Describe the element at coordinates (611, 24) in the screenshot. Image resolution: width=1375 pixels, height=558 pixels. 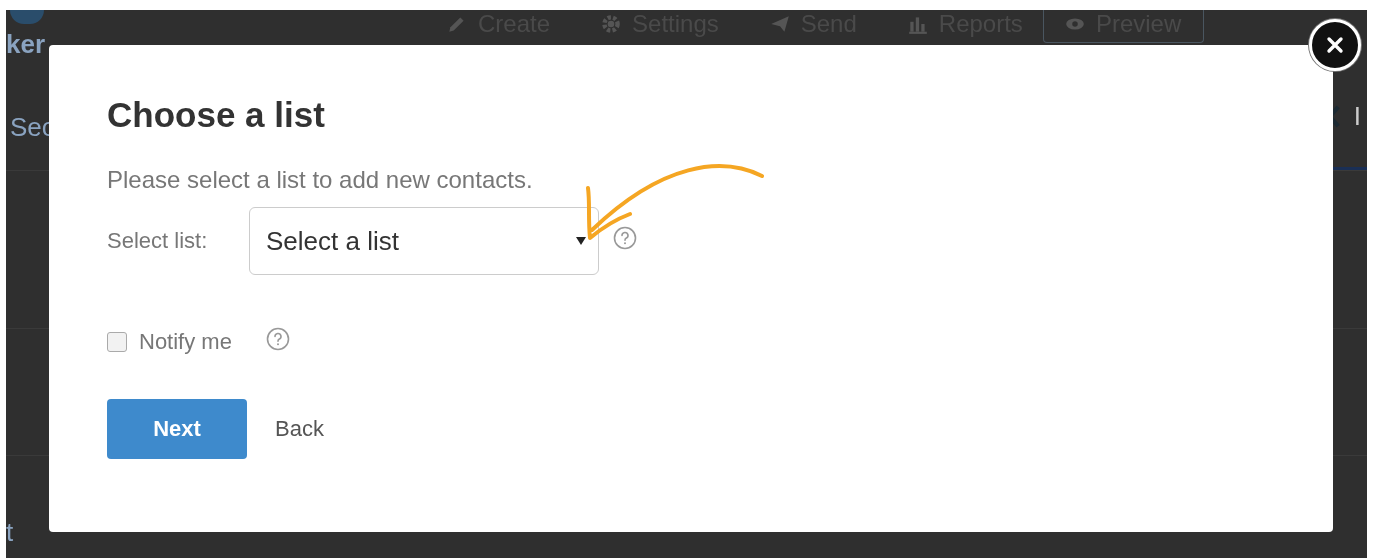
I see `gear-icon` at that location.